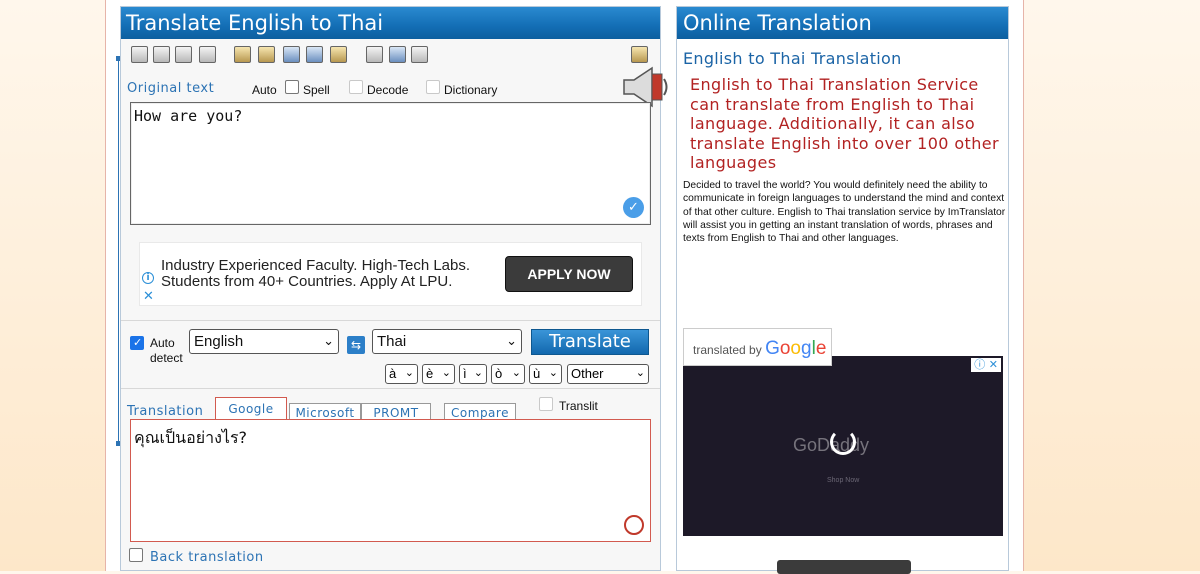  I want to click on accent-select-i-value: ì, so click(465, 373).